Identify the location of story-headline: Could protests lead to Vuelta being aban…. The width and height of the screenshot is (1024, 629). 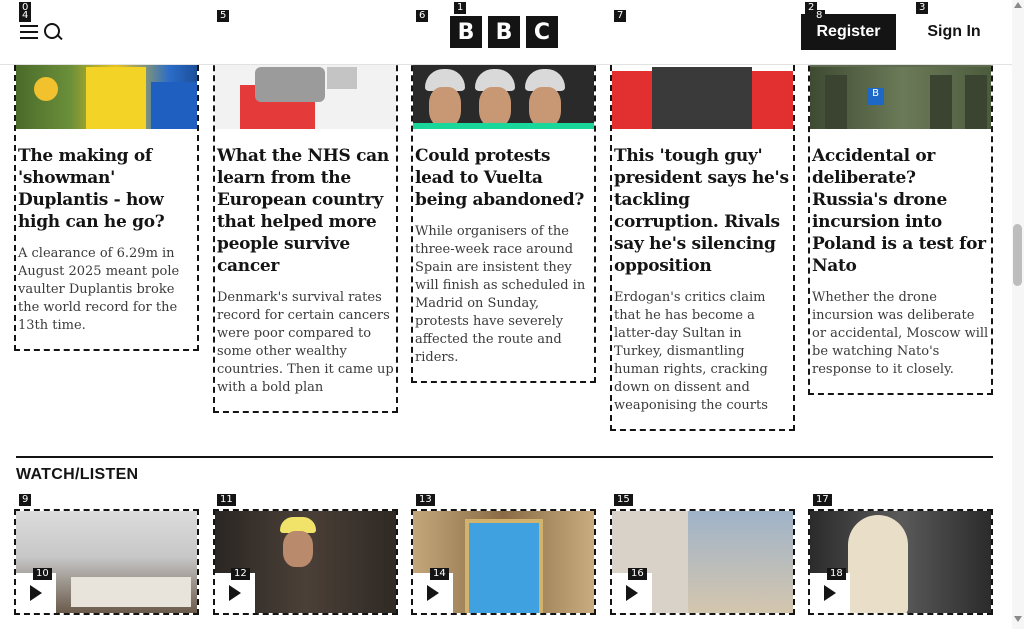
(503, 170).